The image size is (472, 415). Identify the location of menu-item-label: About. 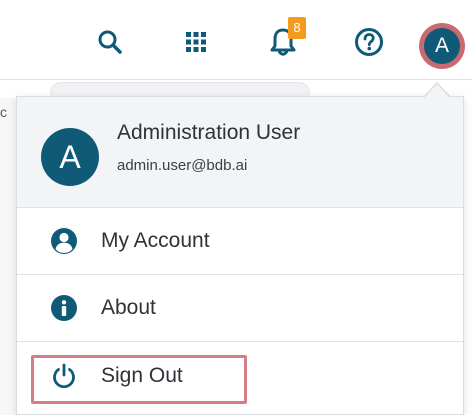
(128, 307).